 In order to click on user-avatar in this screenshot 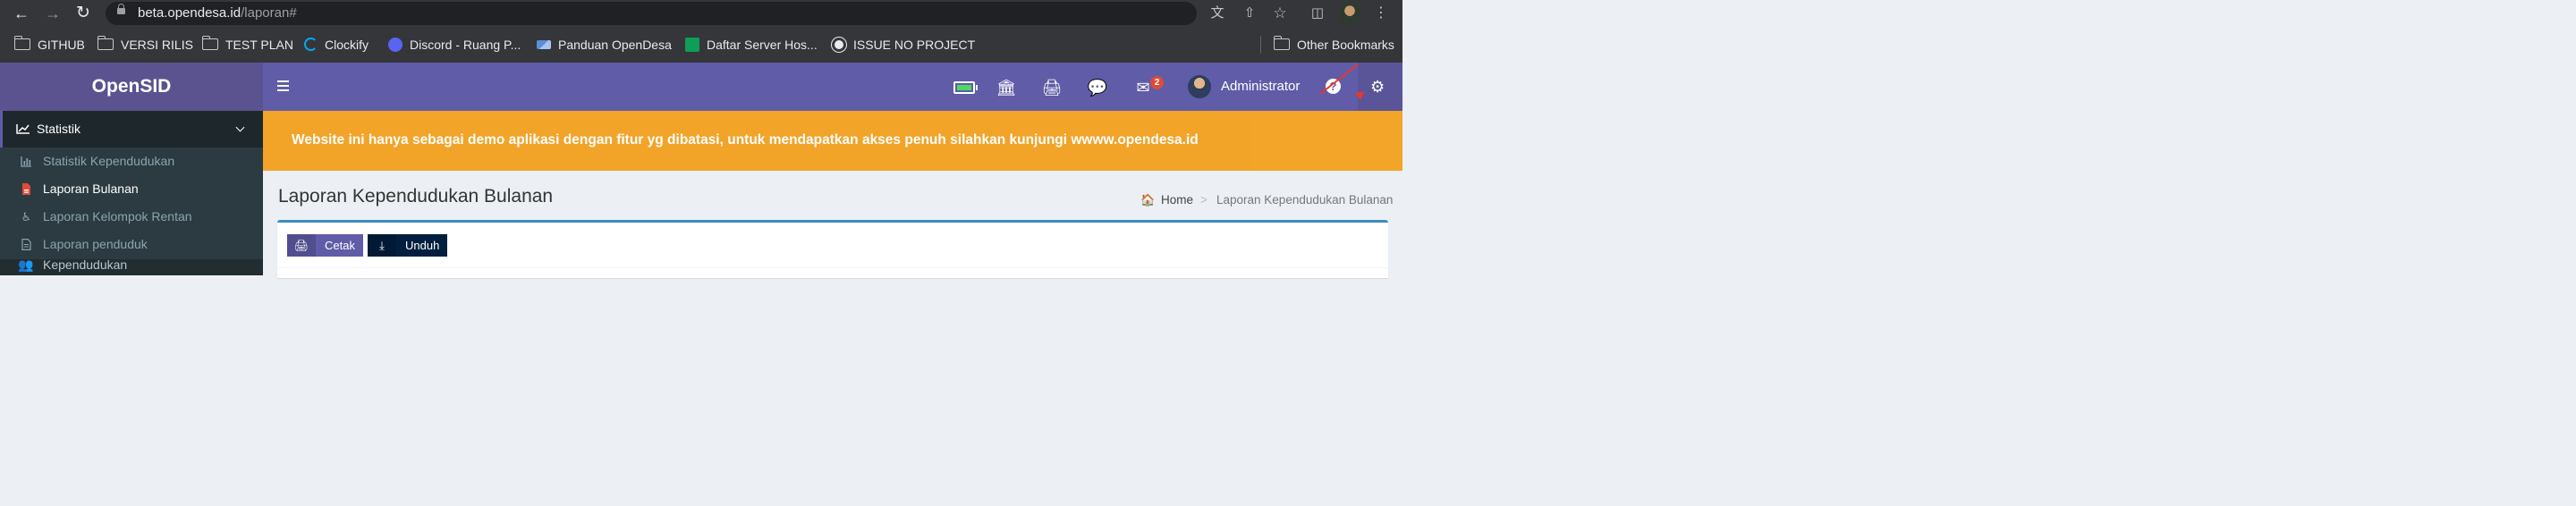, I will do `click(1199, 86)`.